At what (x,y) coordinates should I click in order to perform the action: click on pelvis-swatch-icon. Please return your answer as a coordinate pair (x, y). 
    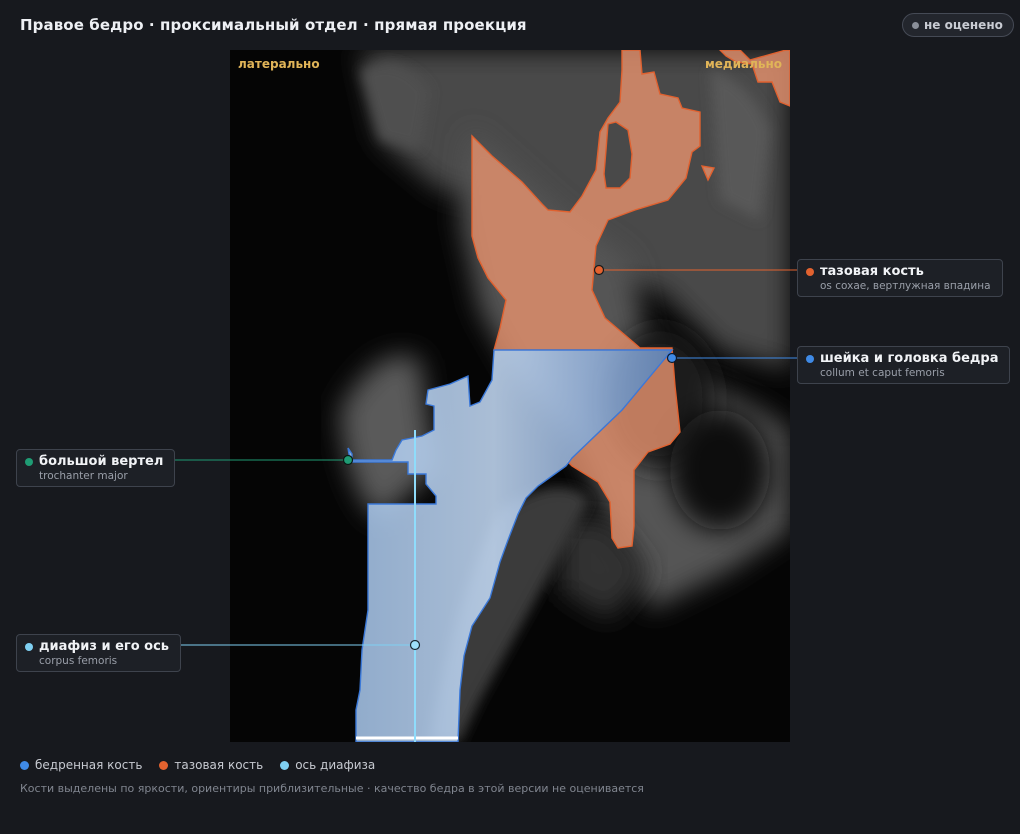
    Looking at the image, I should click on (164, 765).